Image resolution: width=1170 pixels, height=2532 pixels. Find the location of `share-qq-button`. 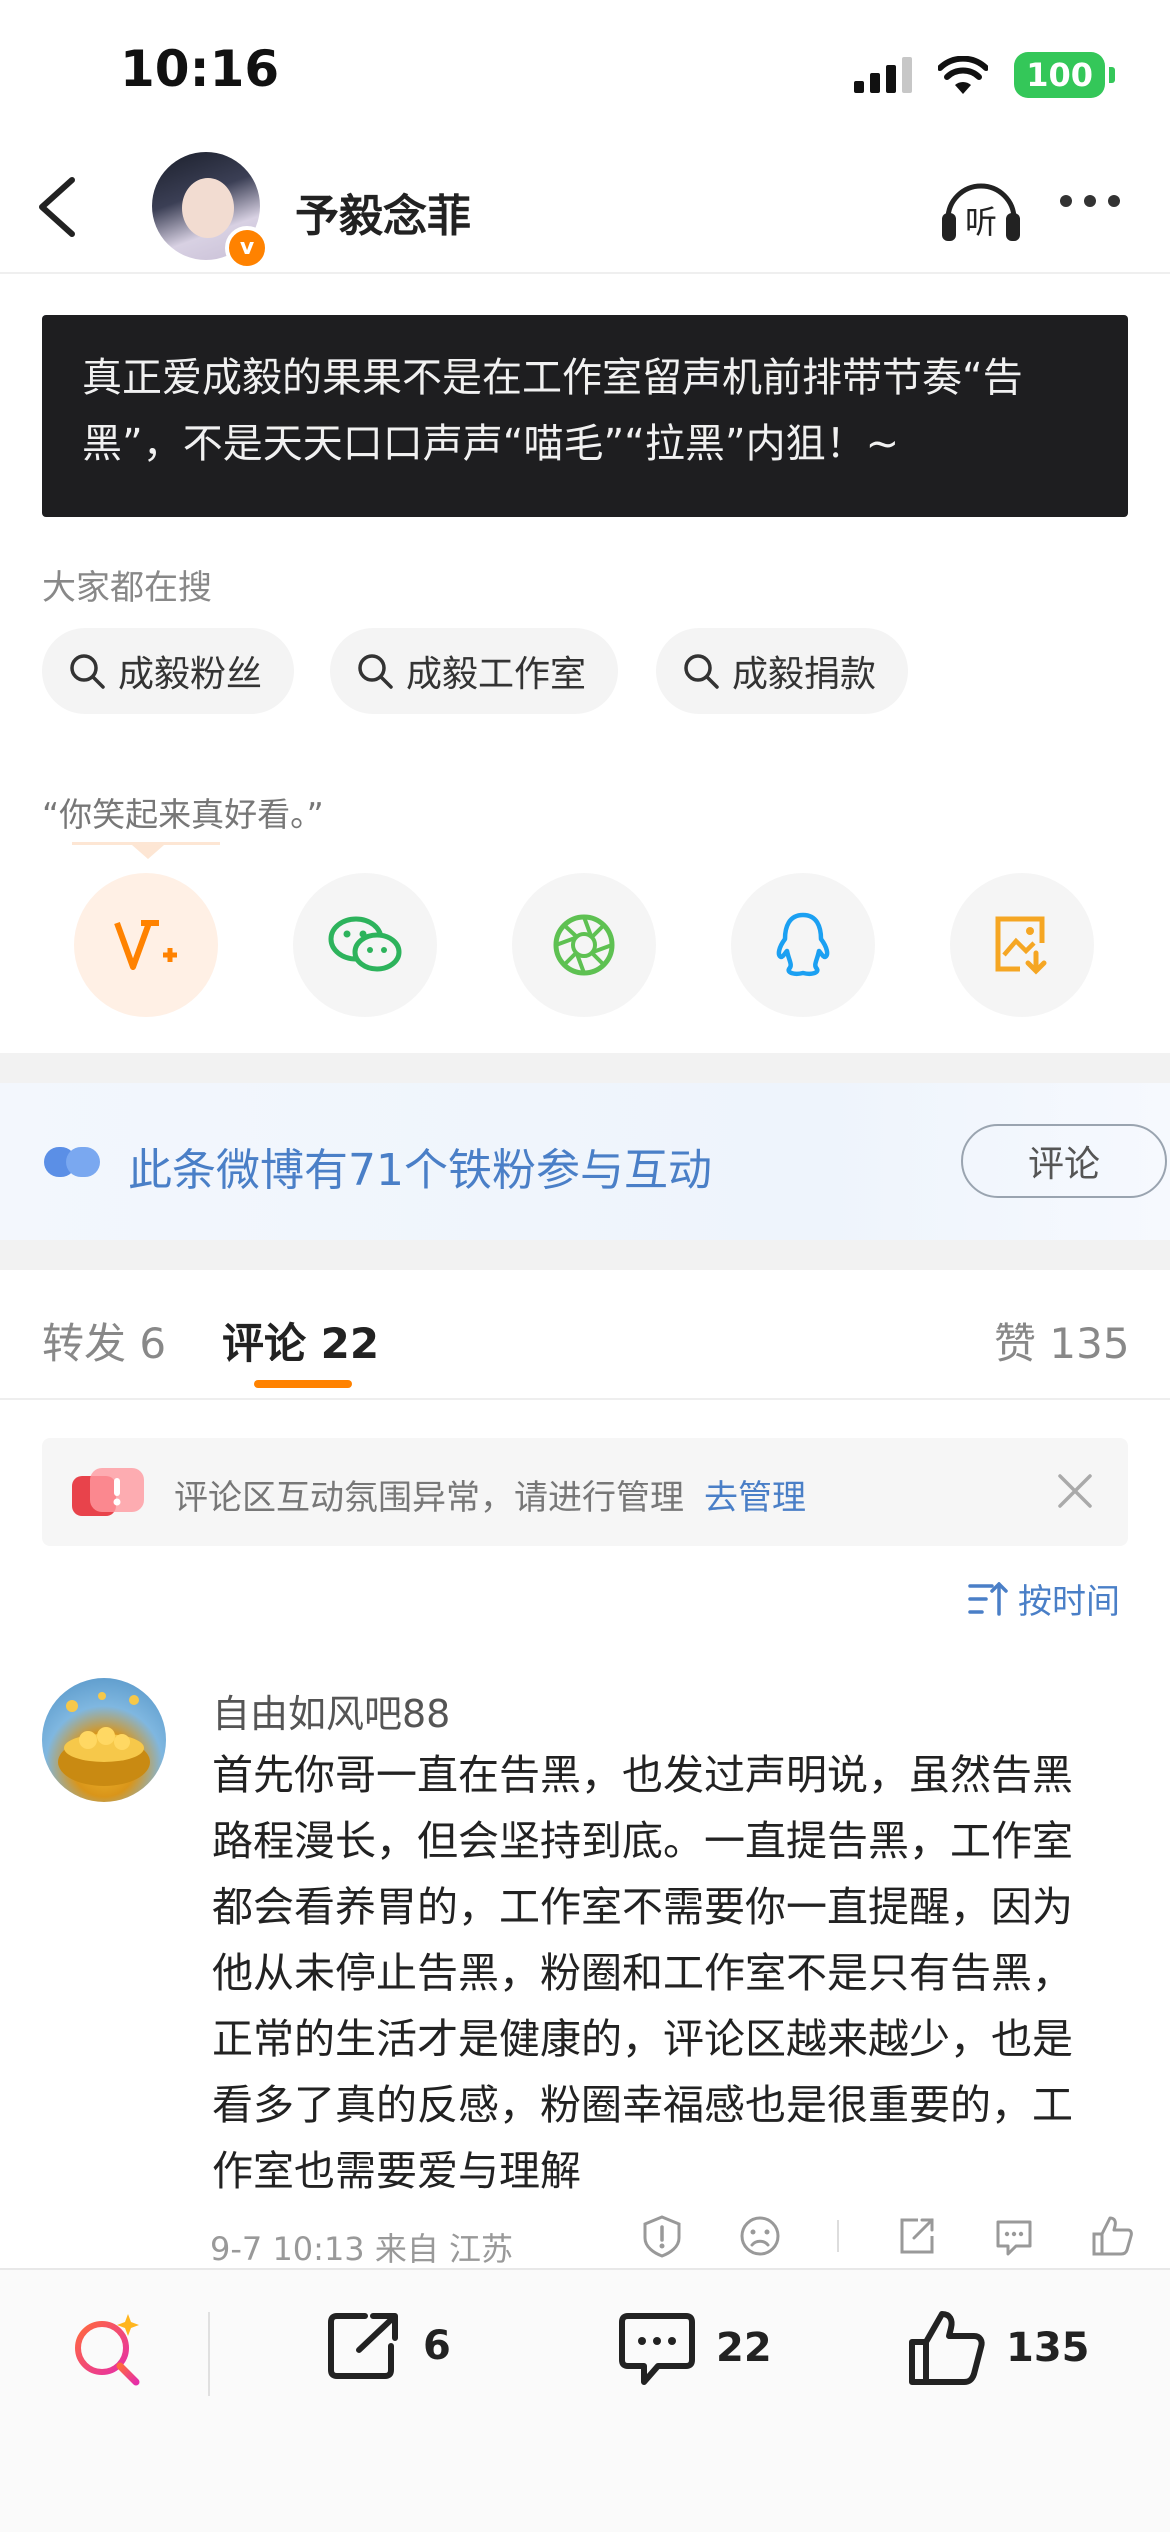

share-qq-button is located at coordinates (803, 945).